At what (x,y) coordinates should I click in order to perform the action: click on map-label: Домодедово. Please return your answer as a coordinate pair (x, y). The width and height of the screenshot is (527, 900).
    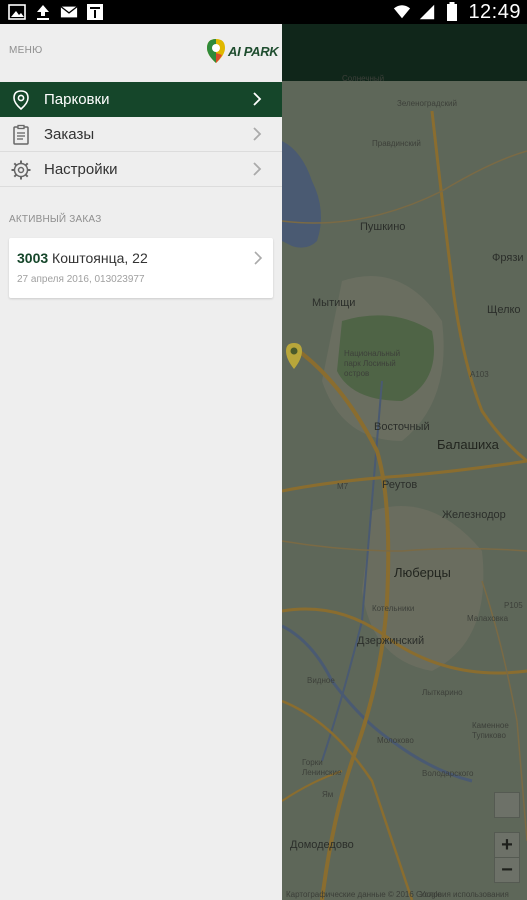
    Looking at the image, I should click on (322, 845).